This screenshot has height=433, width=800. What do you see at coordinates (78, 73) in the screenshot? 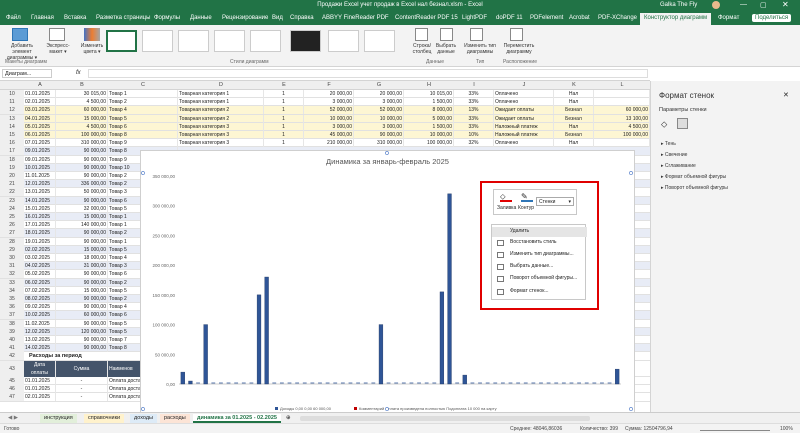
I see `fx-icon: fx` at bounding box center [78, 73].